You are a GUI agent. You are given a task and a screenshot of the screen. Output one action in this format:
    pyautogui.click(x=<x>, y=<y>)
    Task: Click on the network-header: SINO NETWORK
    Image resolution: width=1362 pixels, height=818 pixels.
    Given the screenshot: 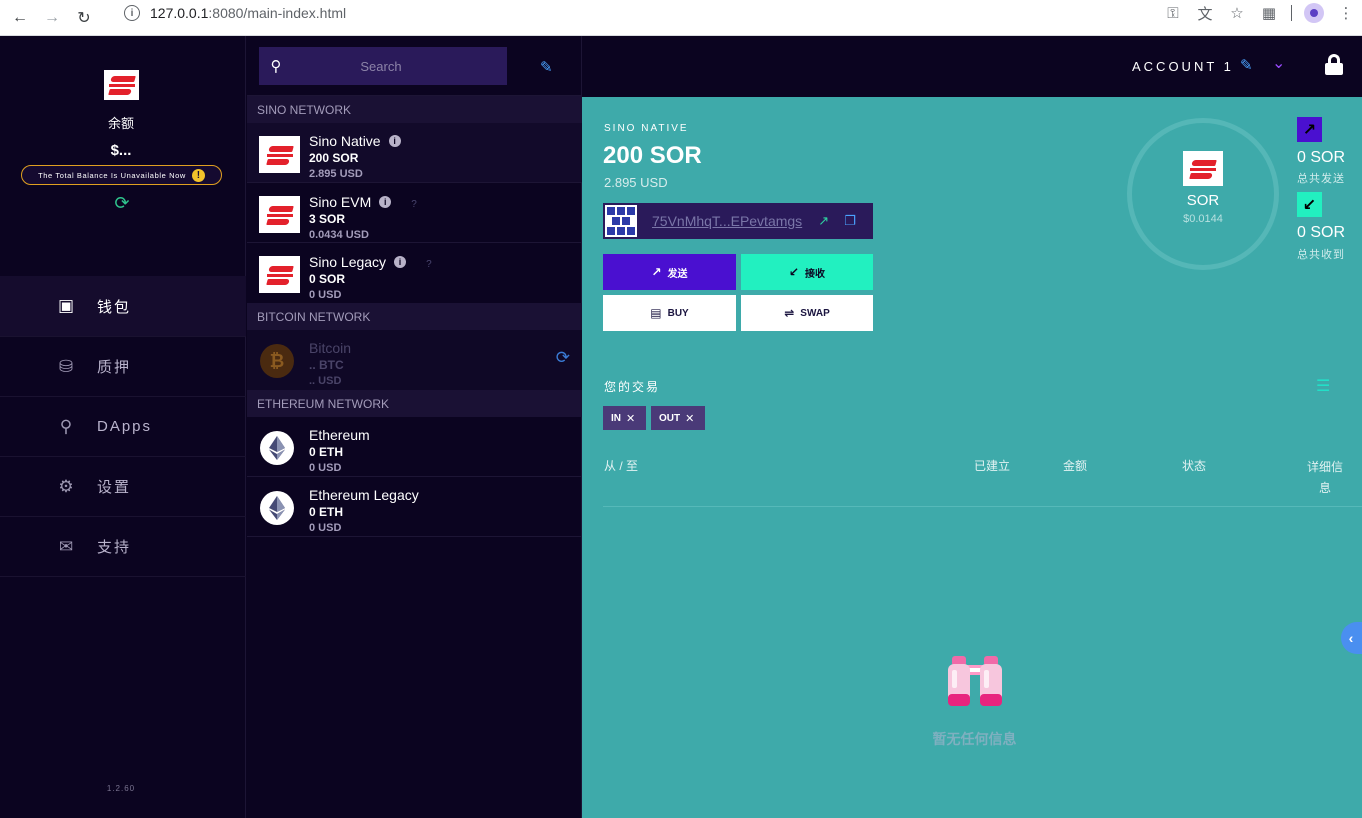 What is the action you would take?
    pyautogui.click(x=414, y=109)
    